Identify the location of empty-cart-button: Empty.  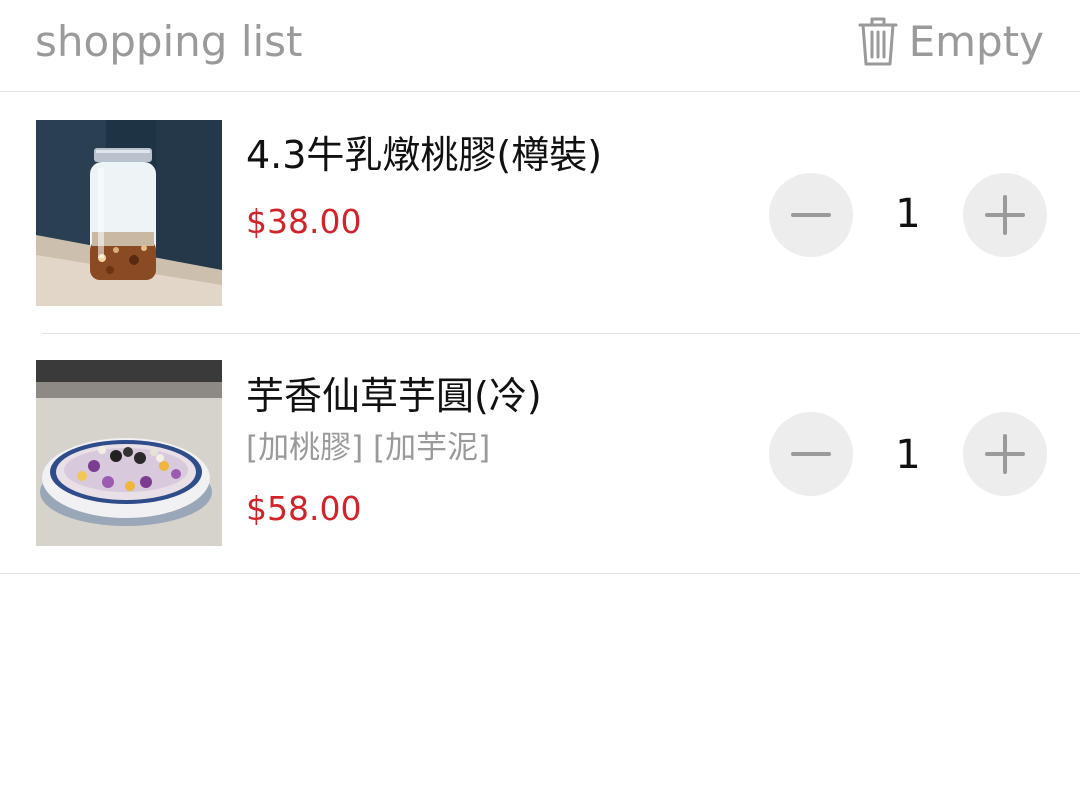
(950, 42).